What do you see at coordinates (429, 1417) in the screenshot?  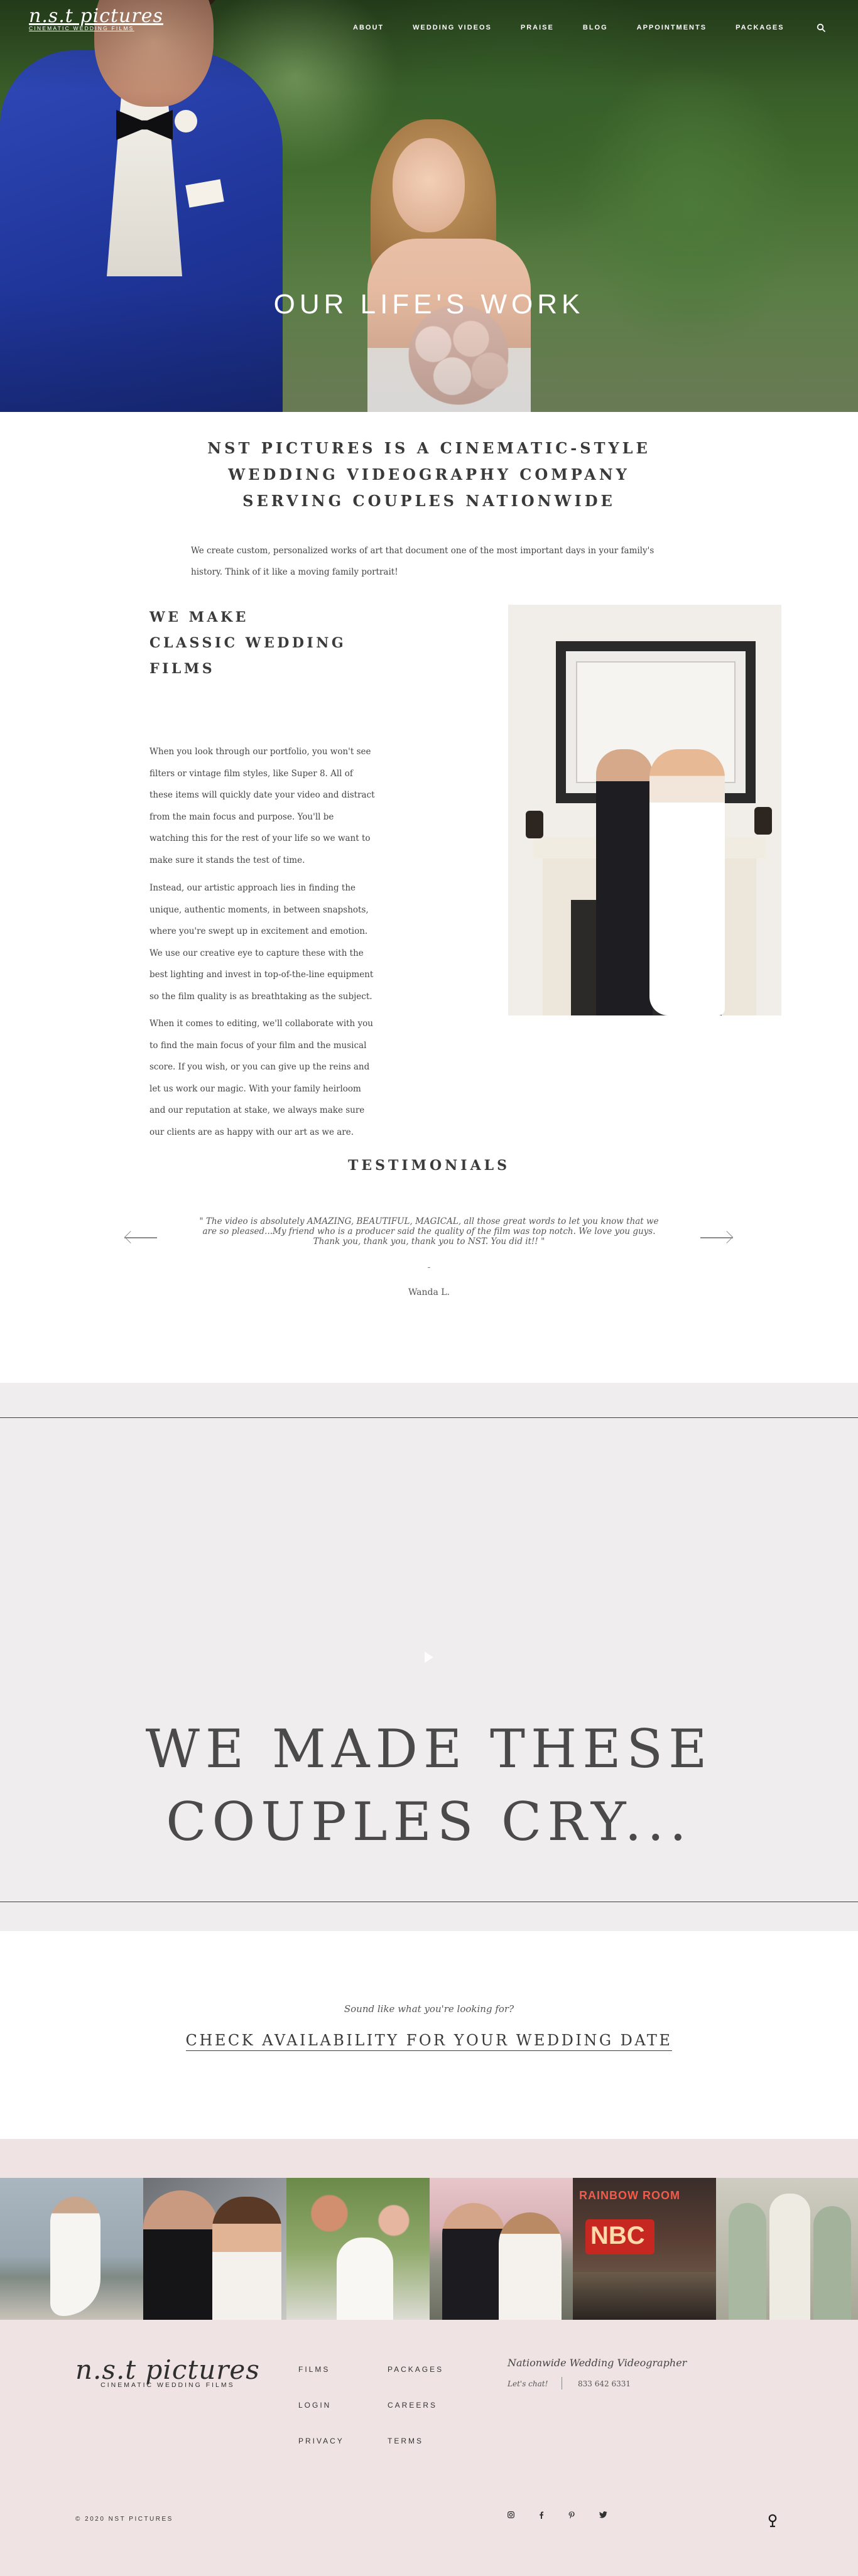 I see `video-top-line` at bounding box center [429, 1417].